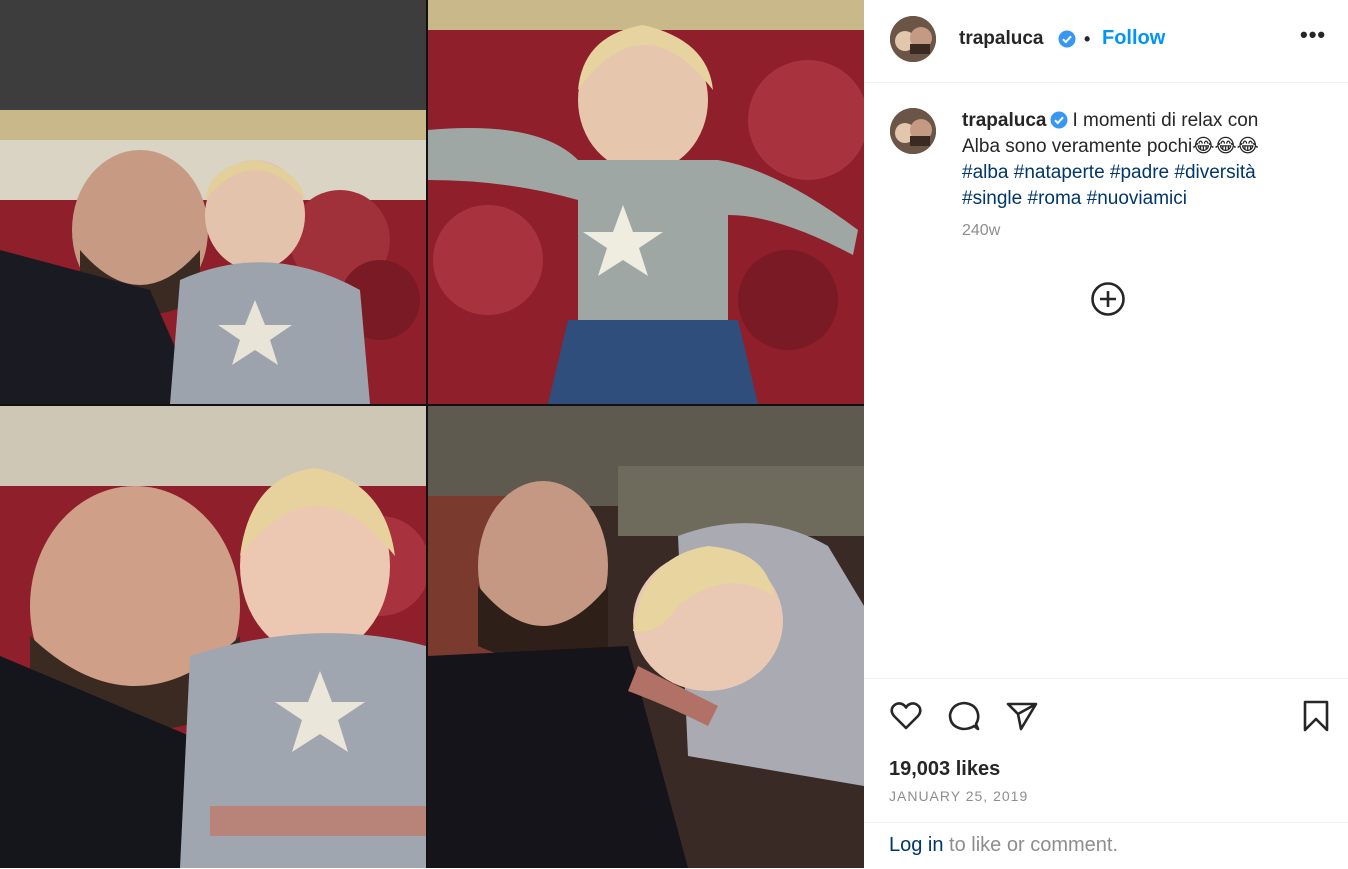 Image resolution: width=1348 pixels, height=869 pixels. What do you see at coordinates (1059, 172) in the screenshot?
I see `hashtag-link: #nataperte` at bounding box center [1059, 172].